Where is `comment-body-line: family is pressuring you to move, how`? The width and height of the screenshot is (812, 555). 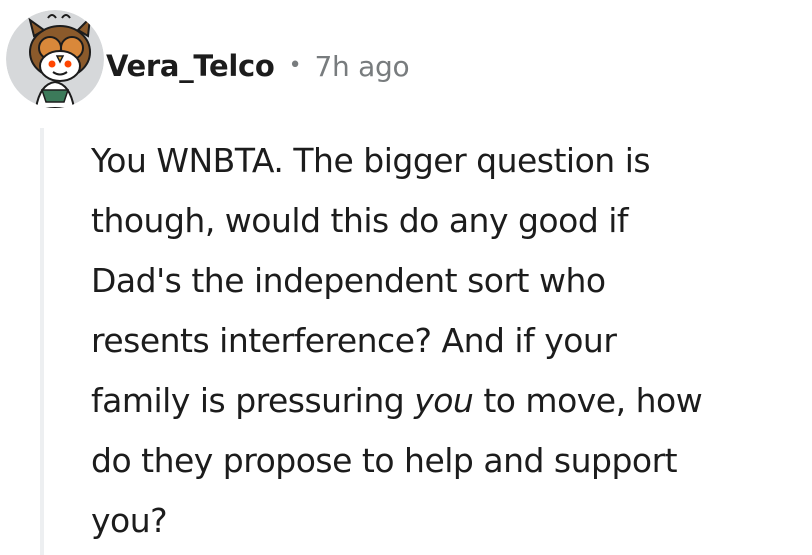 comment-body-line: family is pressuring you to move, how is located at coordinates (448, 401).